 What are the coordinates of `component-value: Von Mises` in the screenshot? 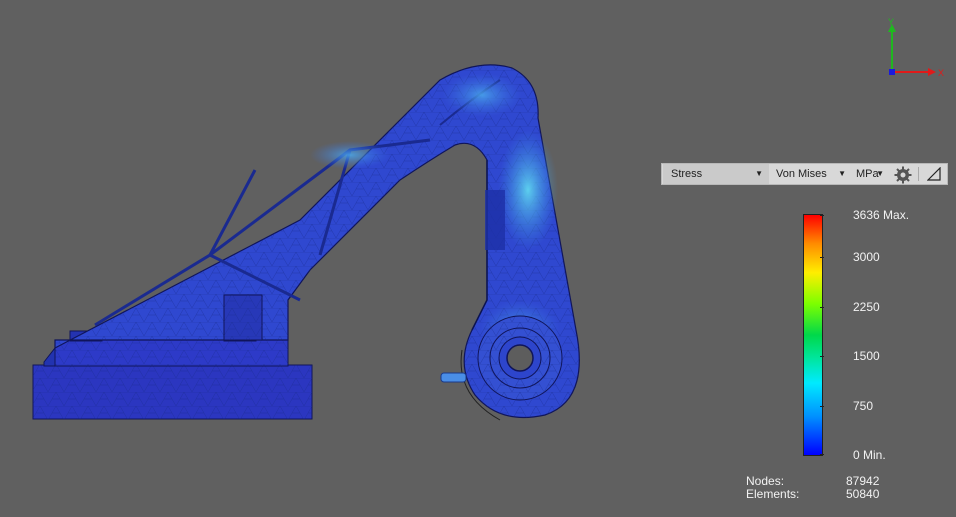 It's located at (801, 174).